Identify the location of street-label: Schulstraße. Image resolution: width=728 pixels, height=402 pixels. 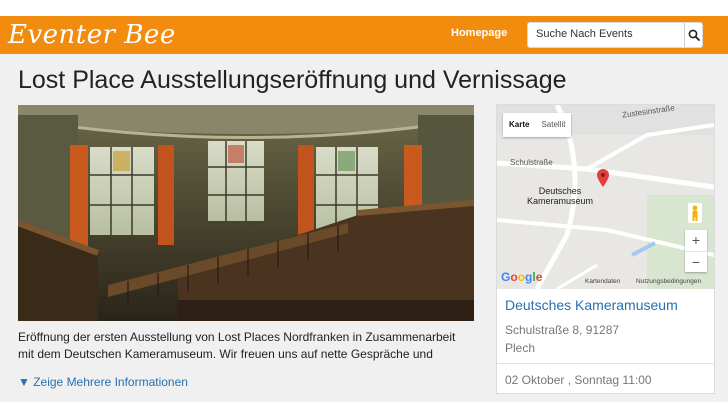
(531, 162).